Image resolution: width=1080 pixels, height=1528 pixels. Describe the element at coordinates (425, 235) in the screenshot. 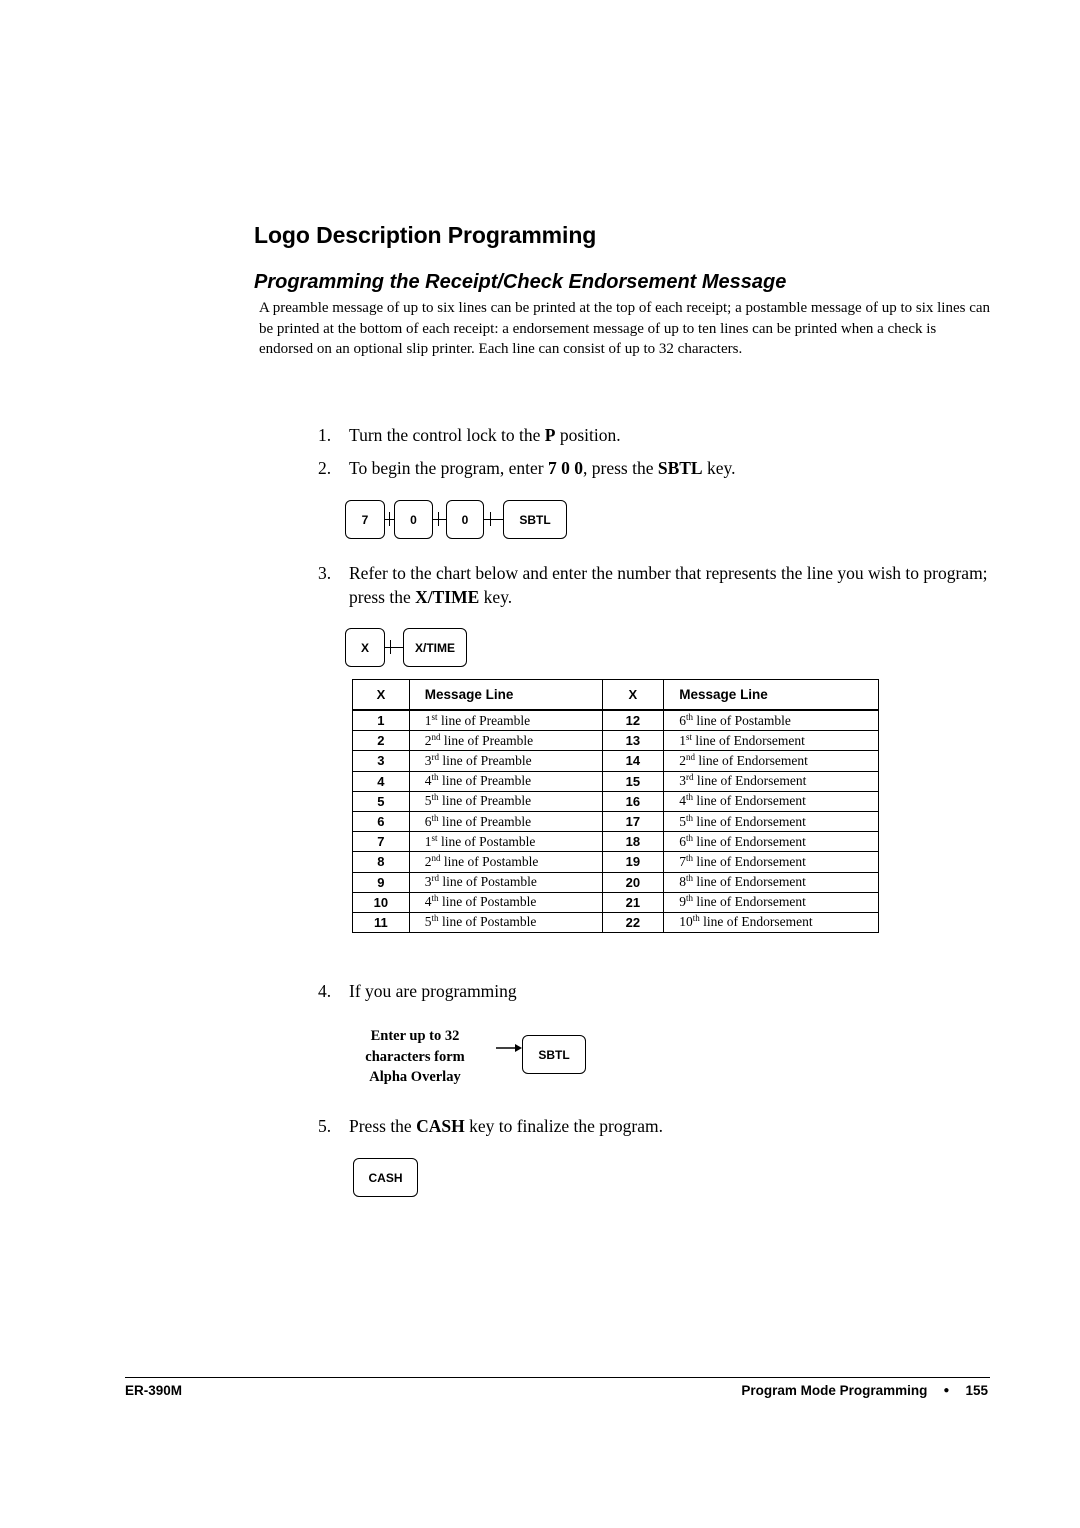

I see `page-title: Logo Description Programming` at that location.